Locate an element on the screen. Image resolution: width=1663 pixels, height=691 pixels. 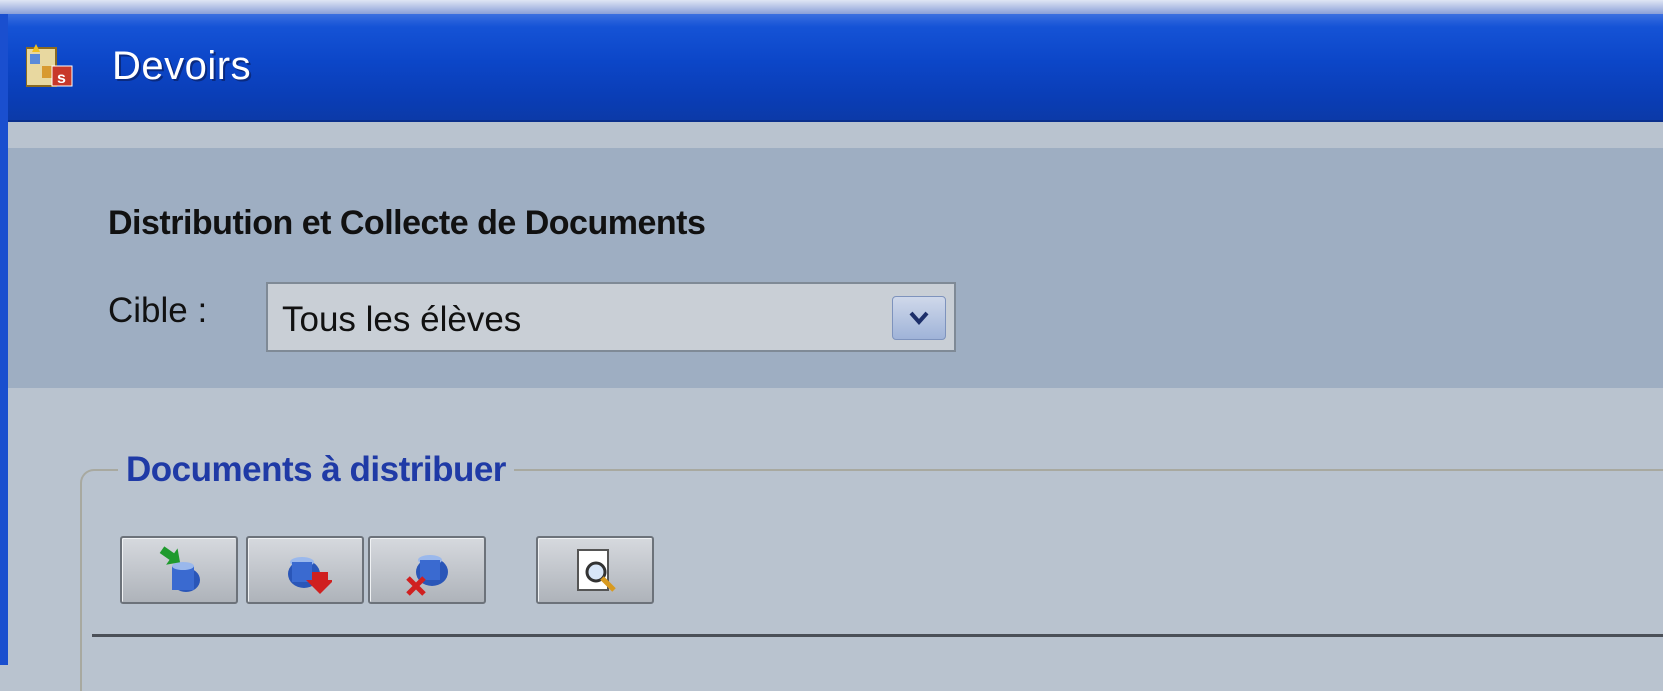
app-icon: s is located at coordinates (49, 67).